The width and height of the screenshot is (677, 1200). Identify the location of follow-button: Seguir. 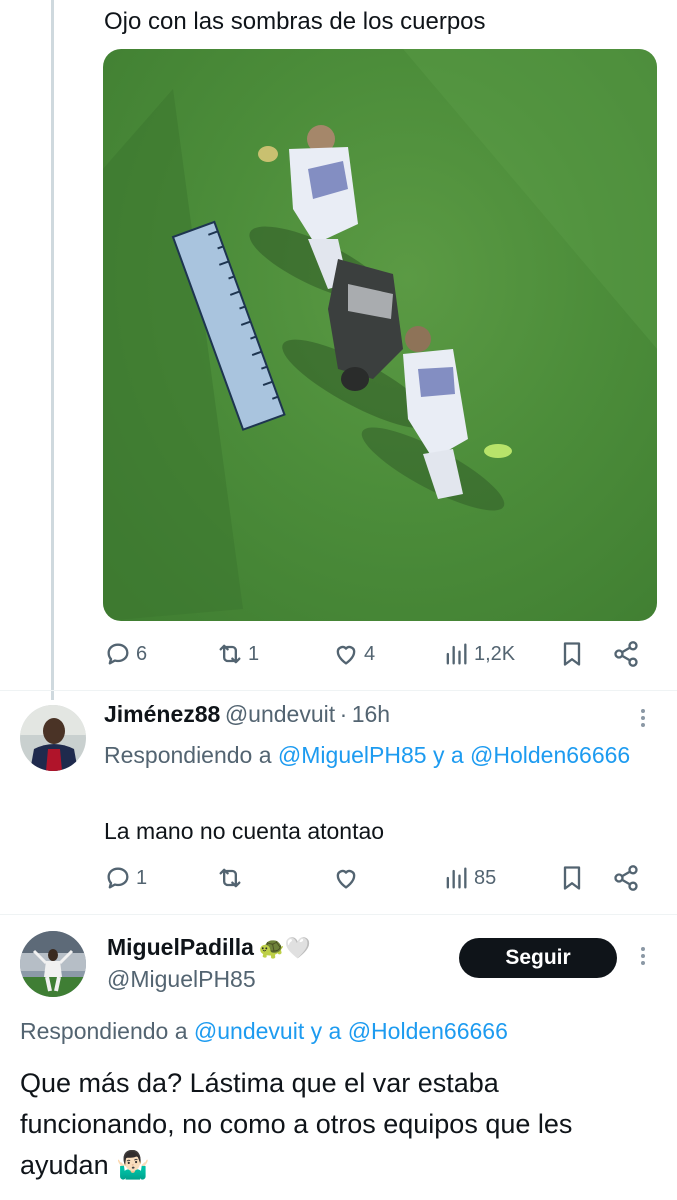
(538, 958).